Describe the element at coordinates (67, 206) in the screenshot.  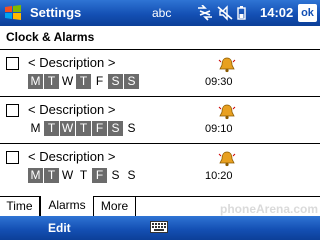
I see `tab-alarms: Alarms` at that location.